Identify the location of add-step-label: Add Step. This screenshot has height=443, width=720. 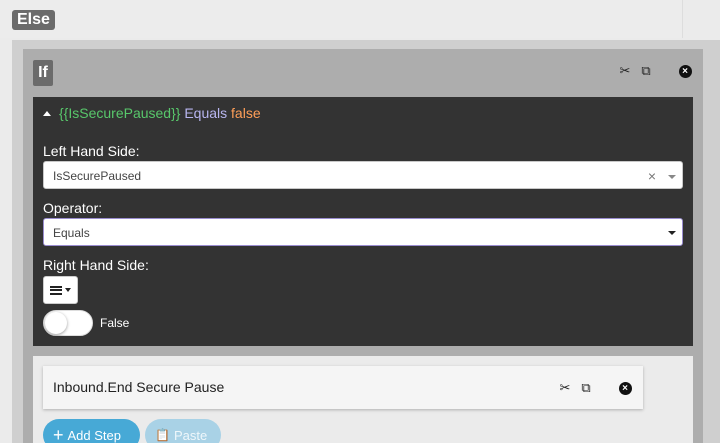
(94, 435).